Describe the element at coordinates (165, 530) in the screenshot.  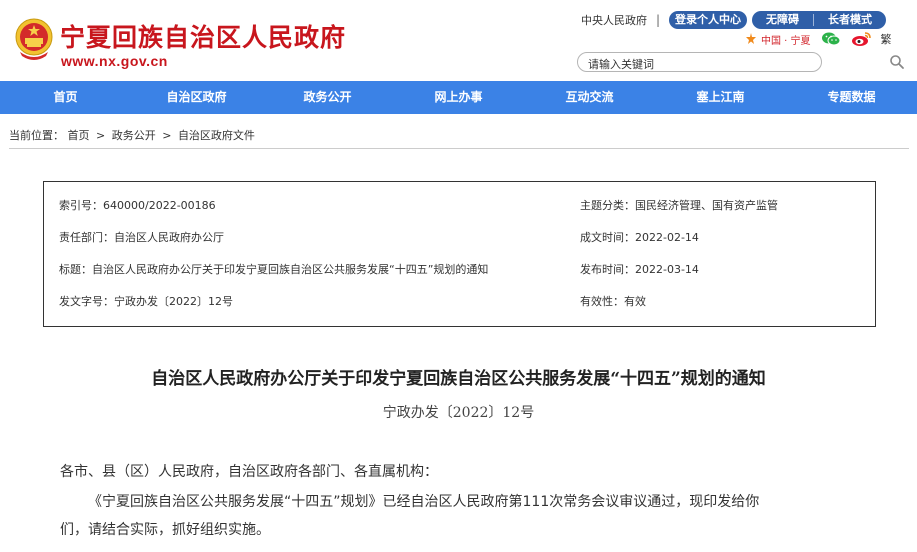
I see `document-body-line: 们，请结合实际，抓好组织实施。` at that location.